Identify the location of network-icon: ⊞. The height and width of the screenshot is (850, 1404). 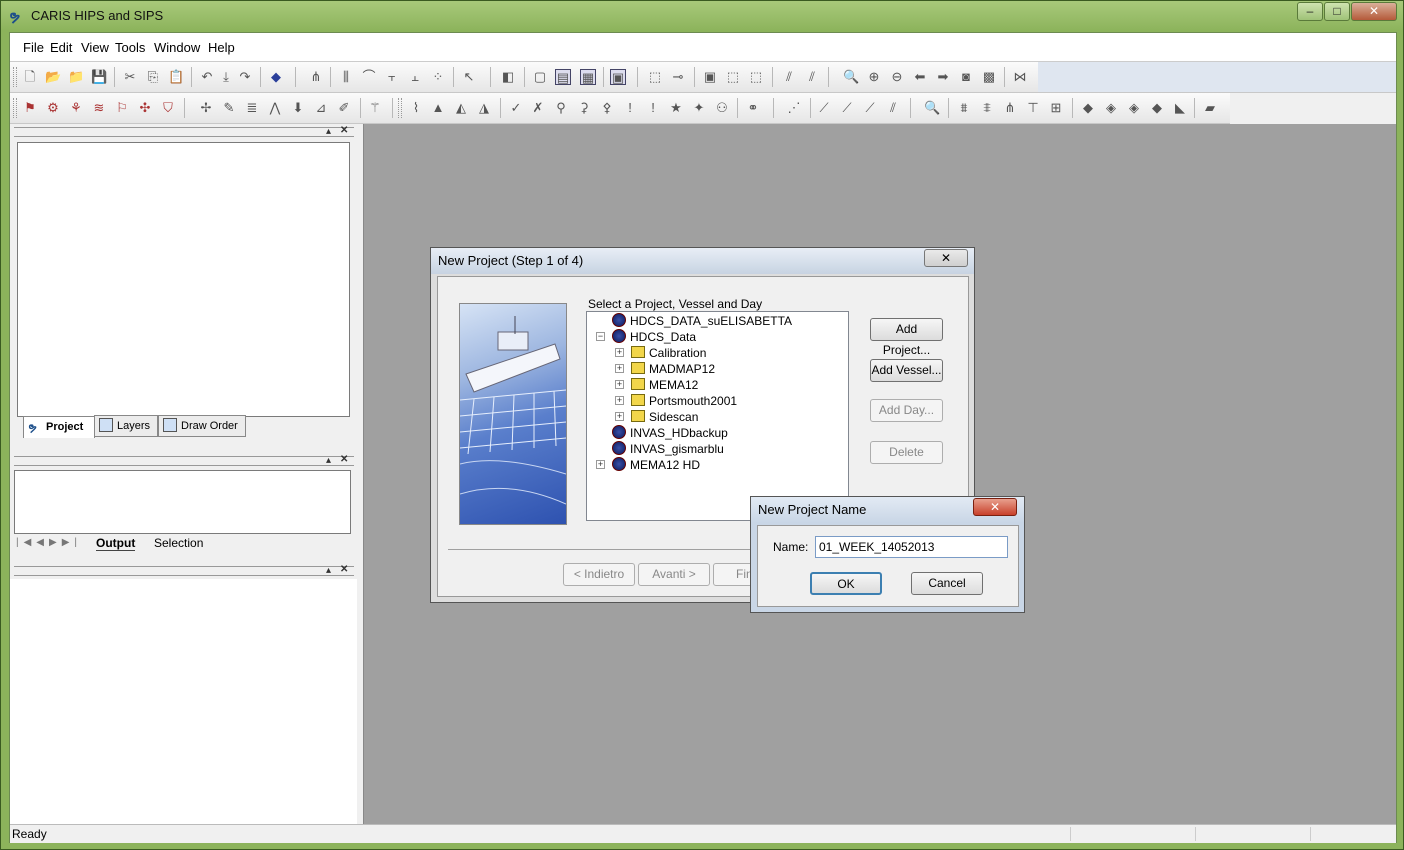
(1056, 108).